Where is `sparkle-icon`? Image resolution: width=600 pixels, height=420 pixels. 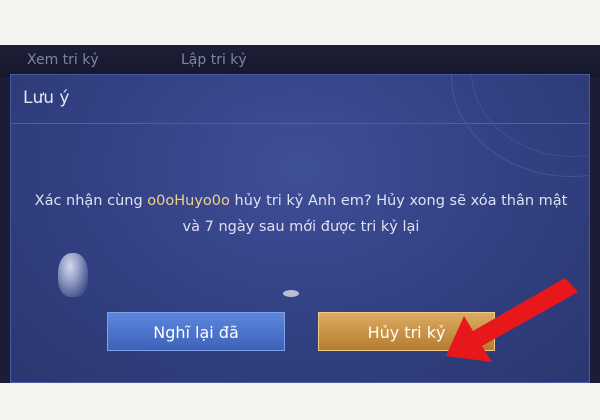 sparkle-icon is located at coordinates (291, 293).